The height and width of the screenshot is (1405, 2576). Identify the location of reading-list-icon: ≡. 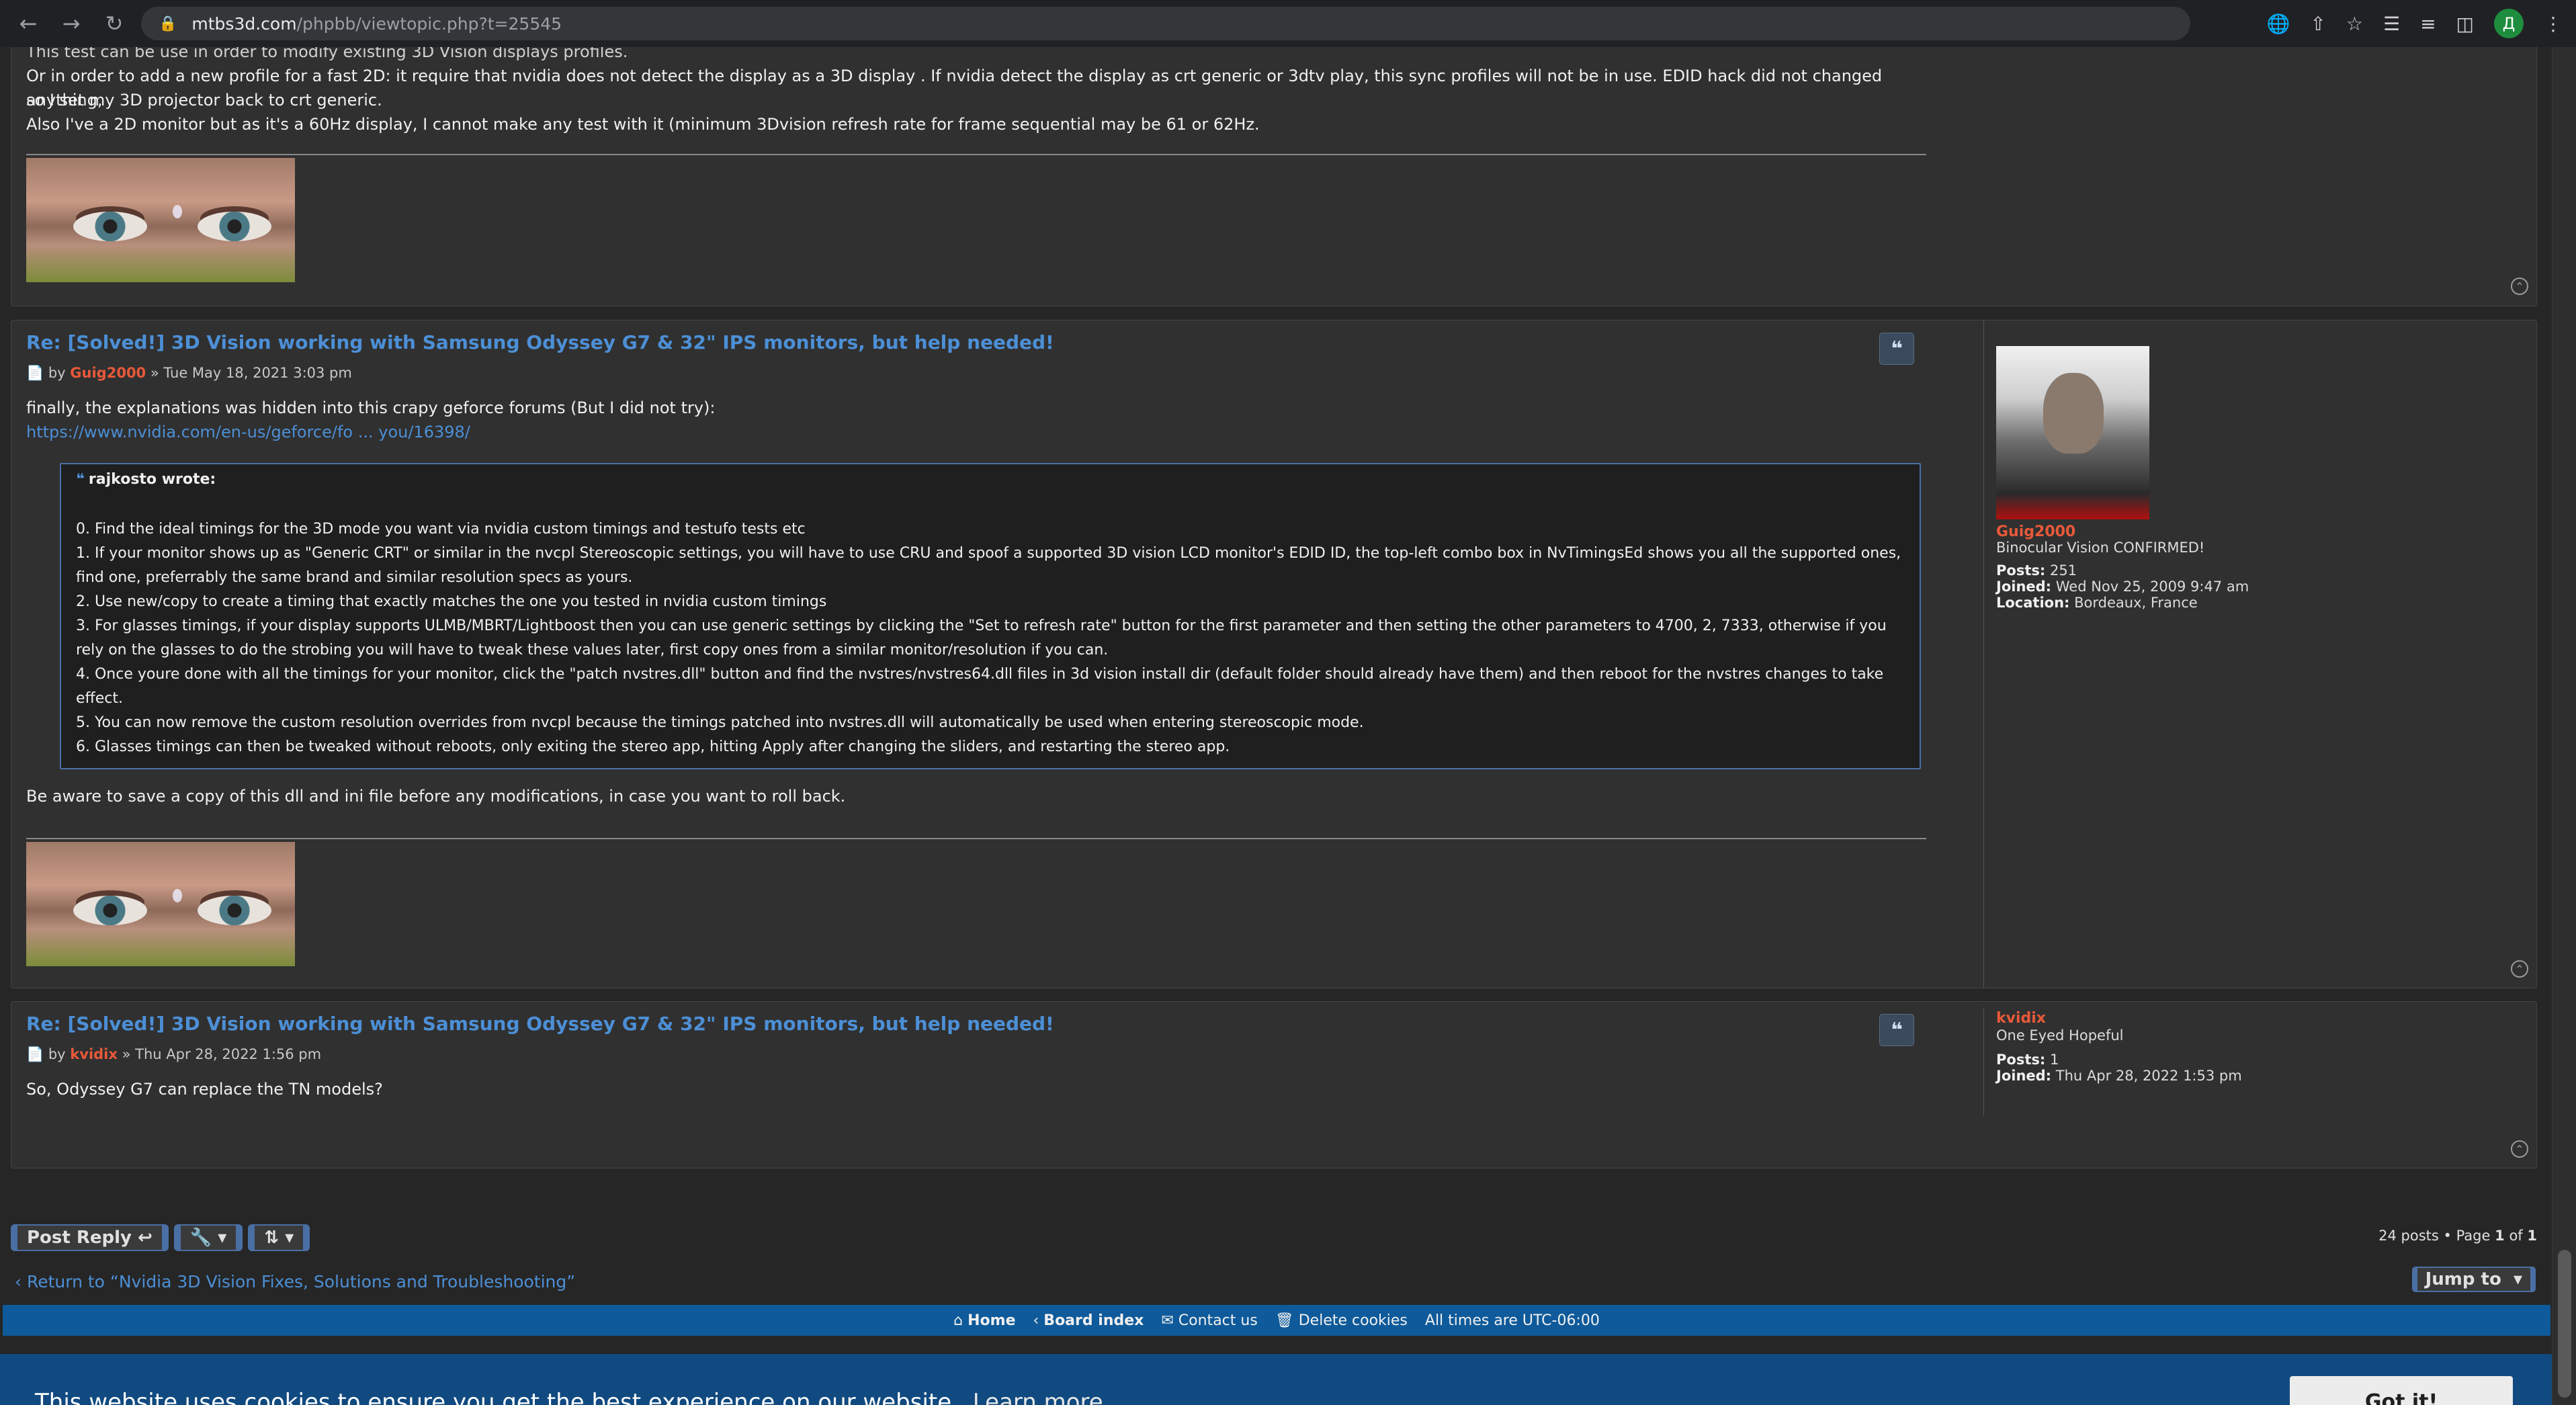
(2428, 24).